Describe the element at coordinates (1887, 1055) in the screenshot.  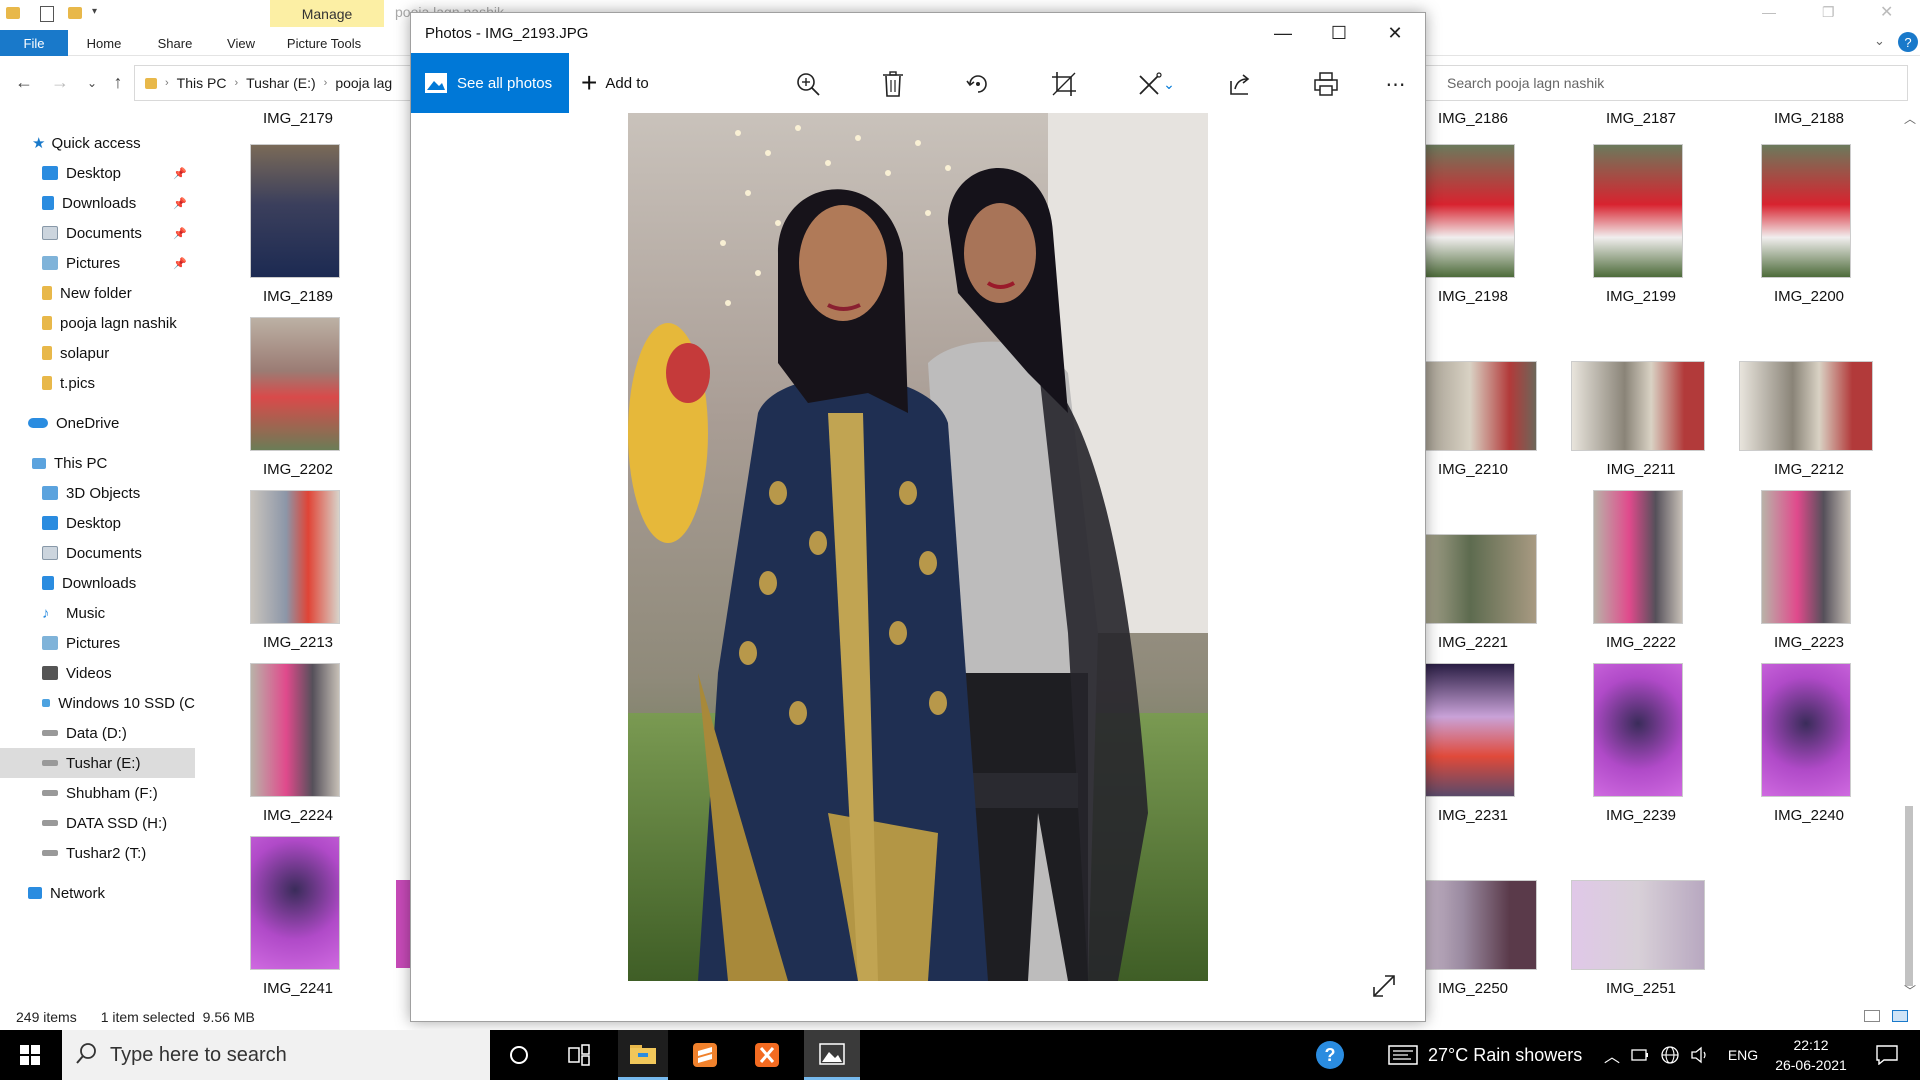
I see `notifications-icon` at that location.